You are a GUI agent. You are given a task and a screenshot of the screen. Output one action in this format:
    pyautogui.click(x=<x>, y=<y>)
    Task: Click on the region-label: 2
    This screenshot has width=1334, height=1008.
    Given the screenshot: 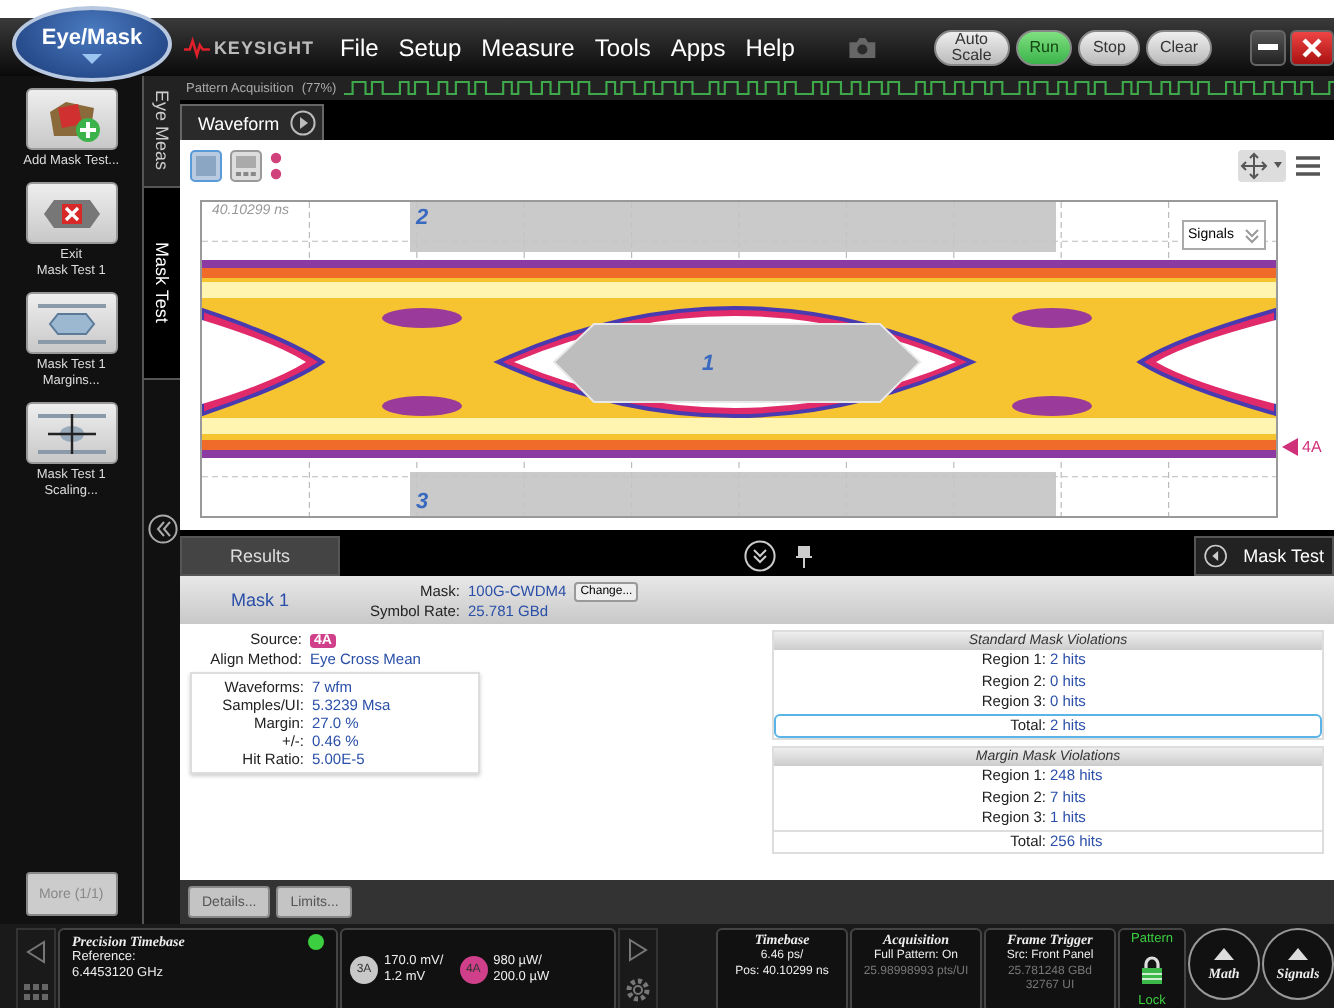 What is the action you would take?
    pyautogui.click(x=422, y=218)
    